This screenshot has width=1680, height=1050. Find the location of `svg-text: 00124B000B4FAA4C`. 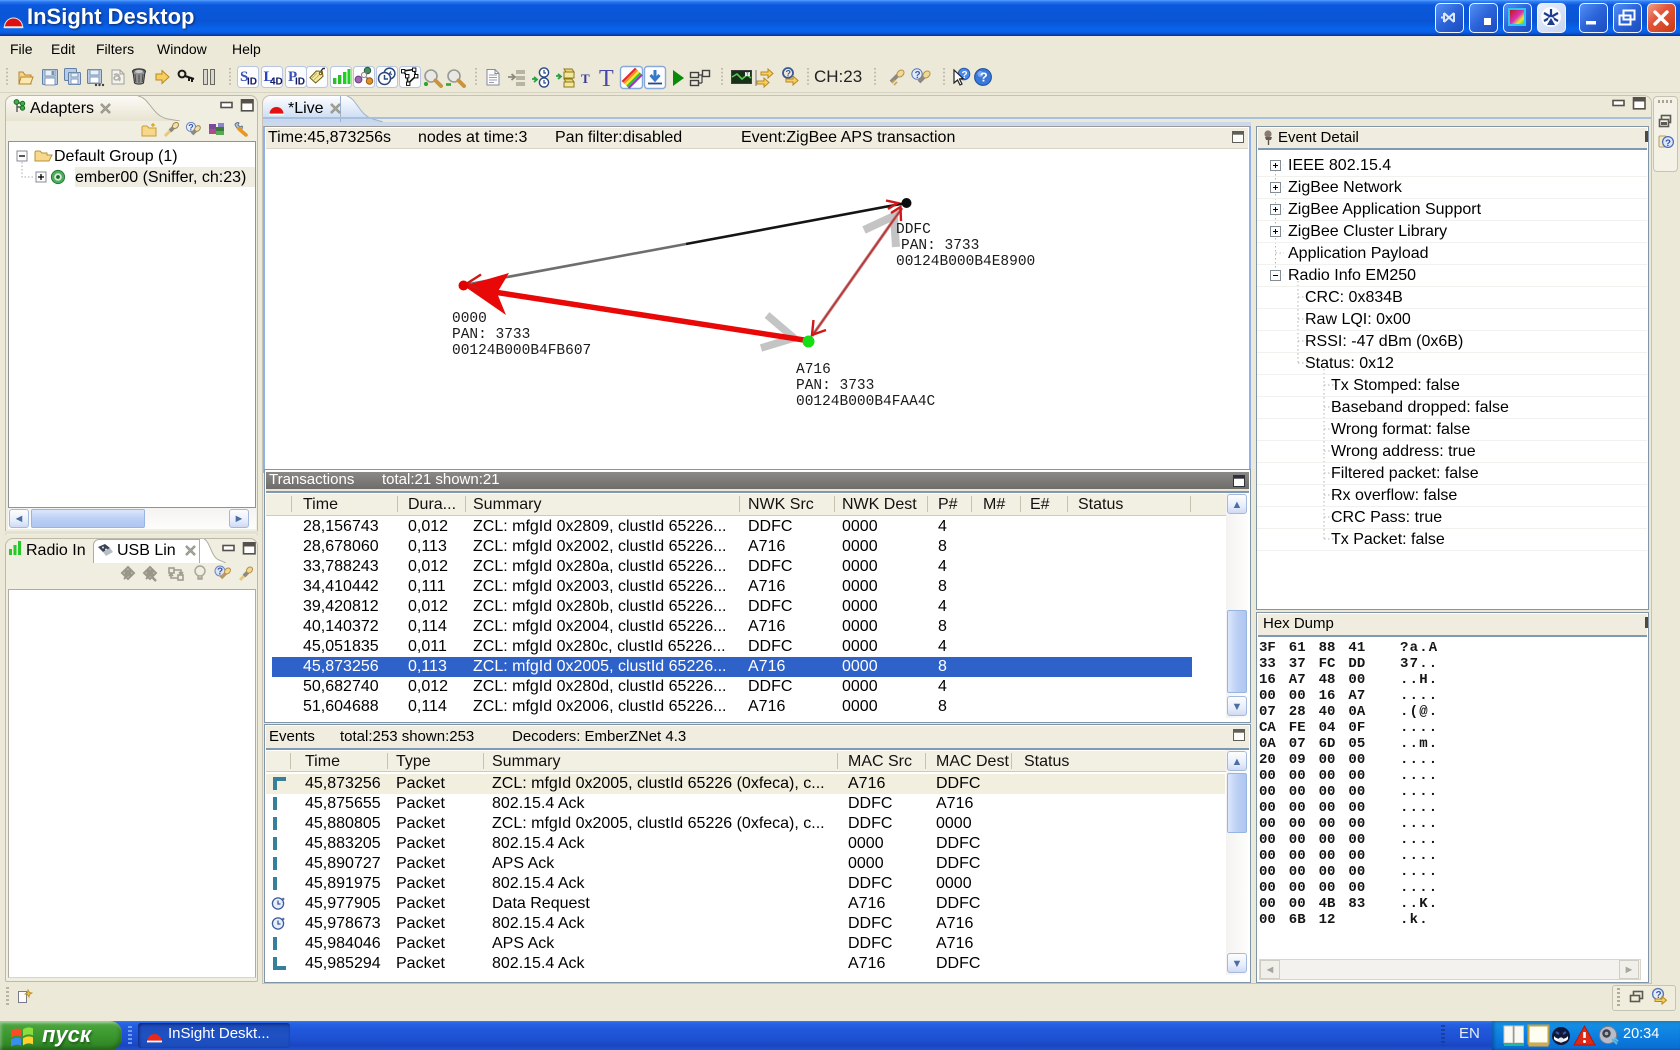

svg-text: 00124B000B4FAA4C is located at coordinates (866, 402).